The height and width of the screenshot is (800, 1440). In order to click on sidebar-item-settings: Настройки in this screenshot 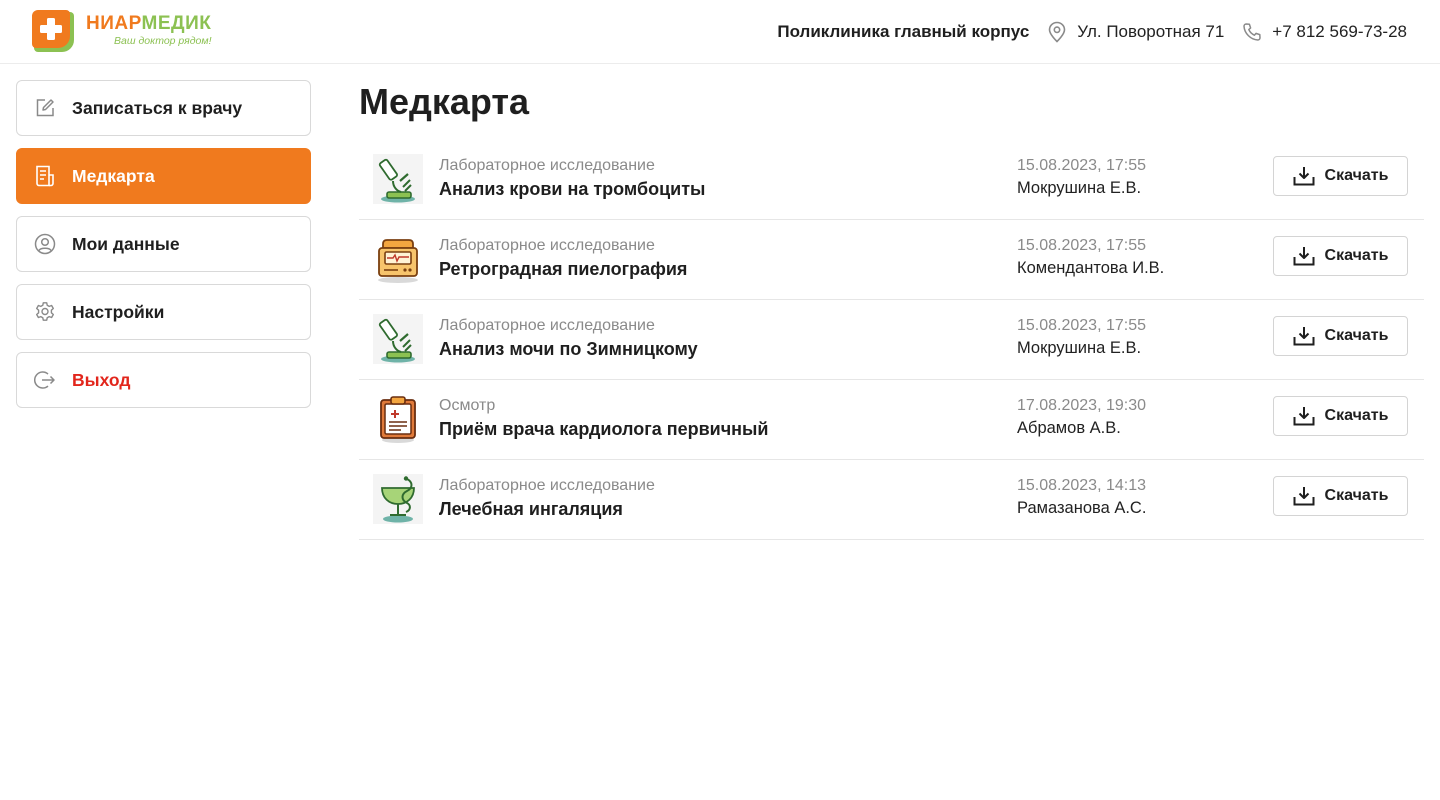, I will do `click(163, 312)`.